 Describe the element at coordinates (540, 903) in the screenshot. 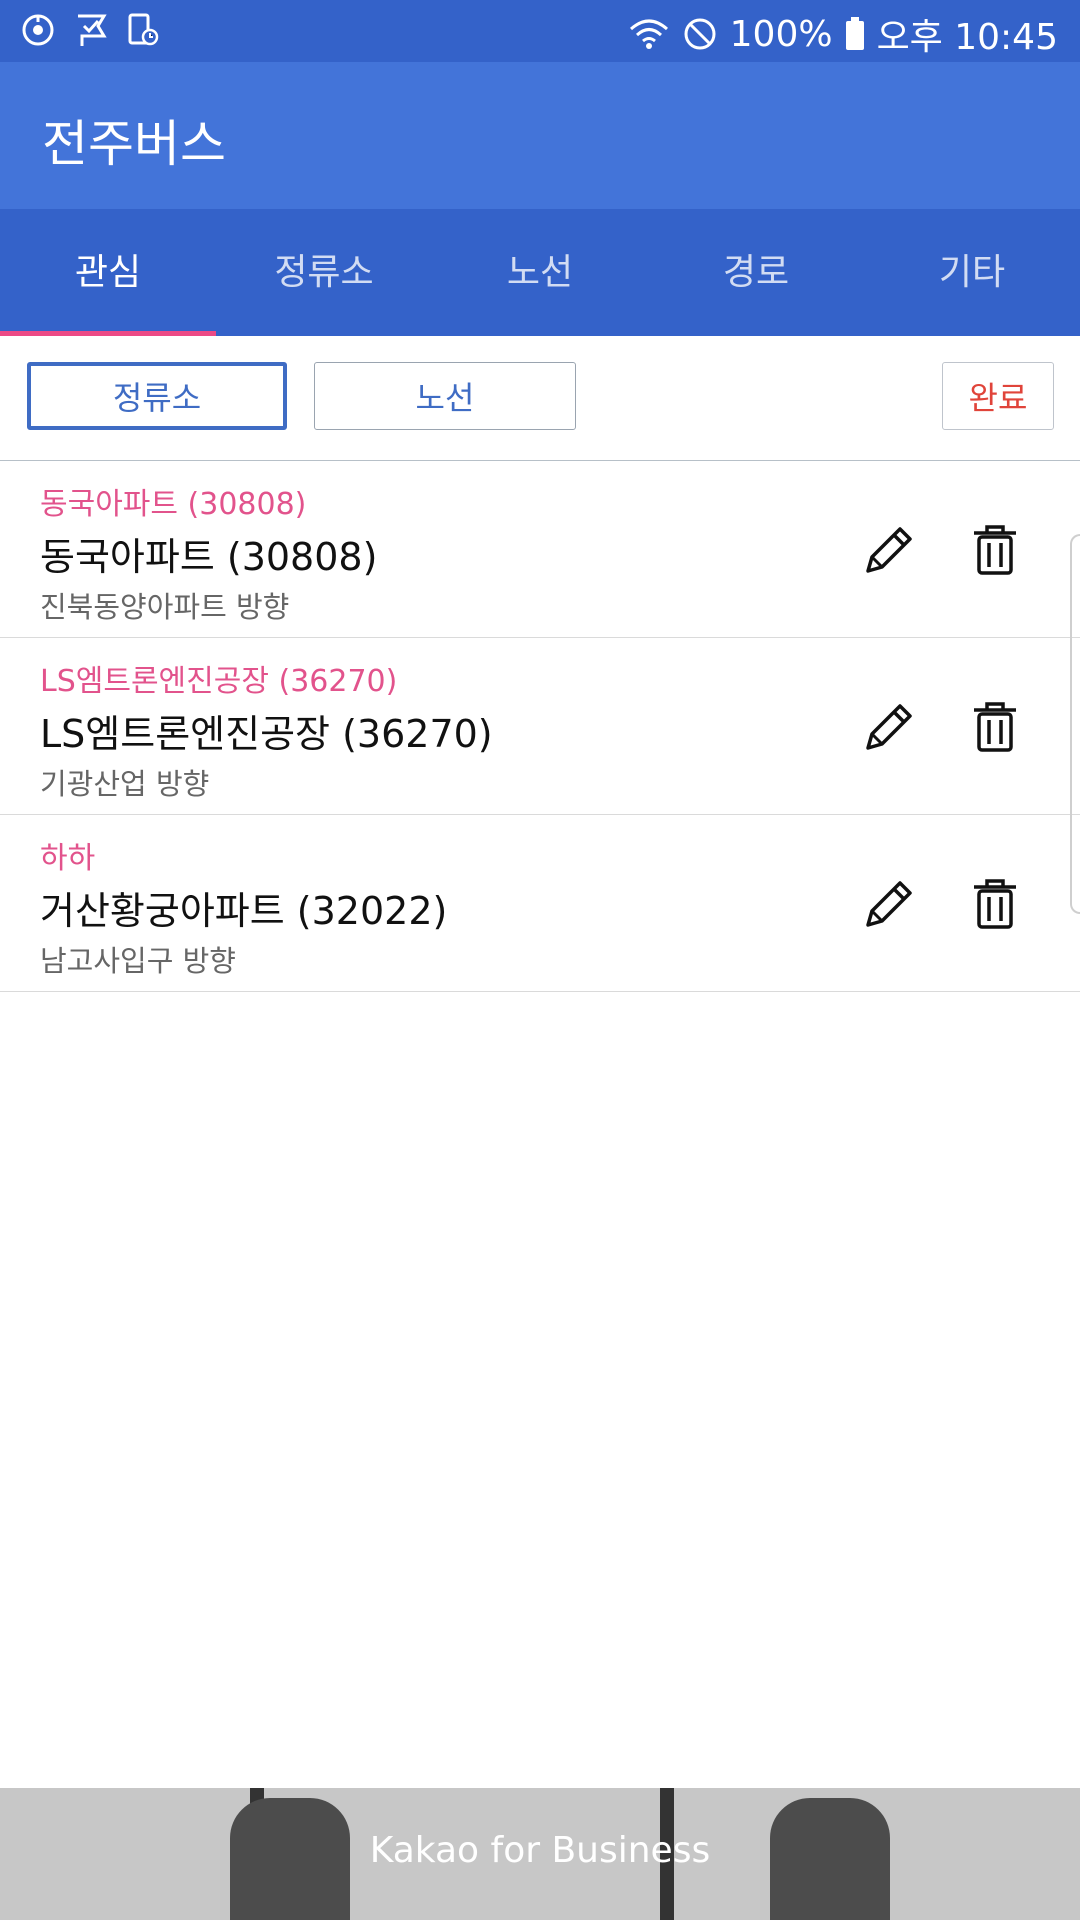

I see `list-item: 하하 거산황궁아파트 (32022) 남고사입구 방향` at that location.